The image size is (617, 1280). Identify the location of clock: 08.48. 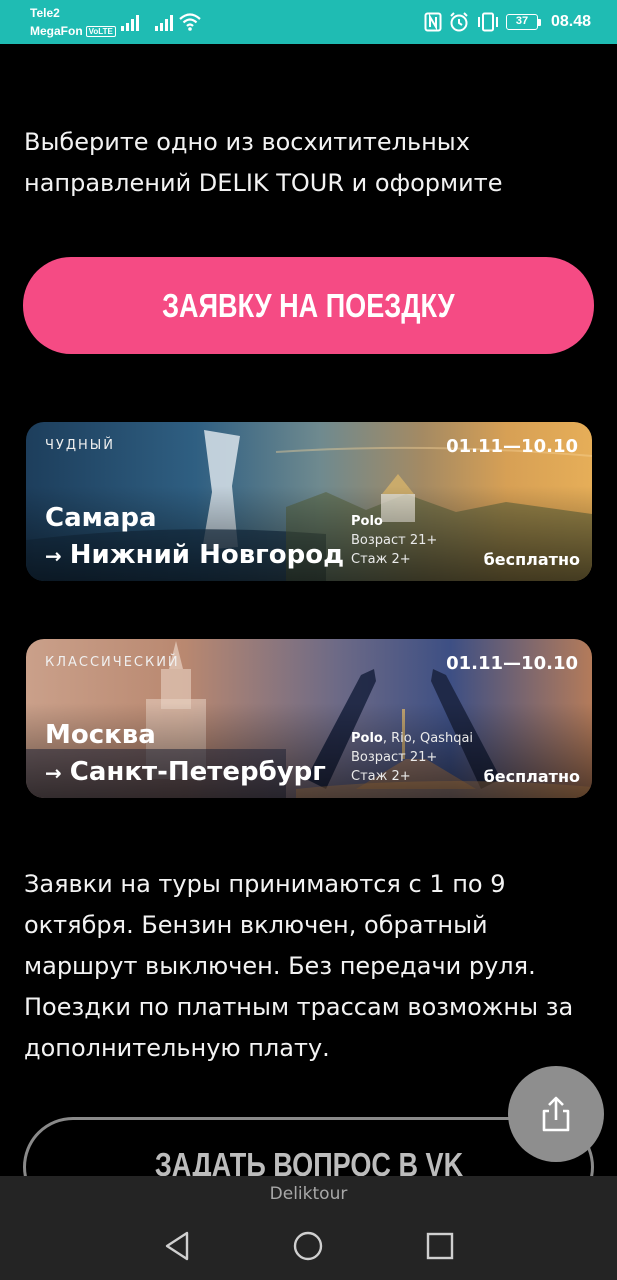
(570, 21).